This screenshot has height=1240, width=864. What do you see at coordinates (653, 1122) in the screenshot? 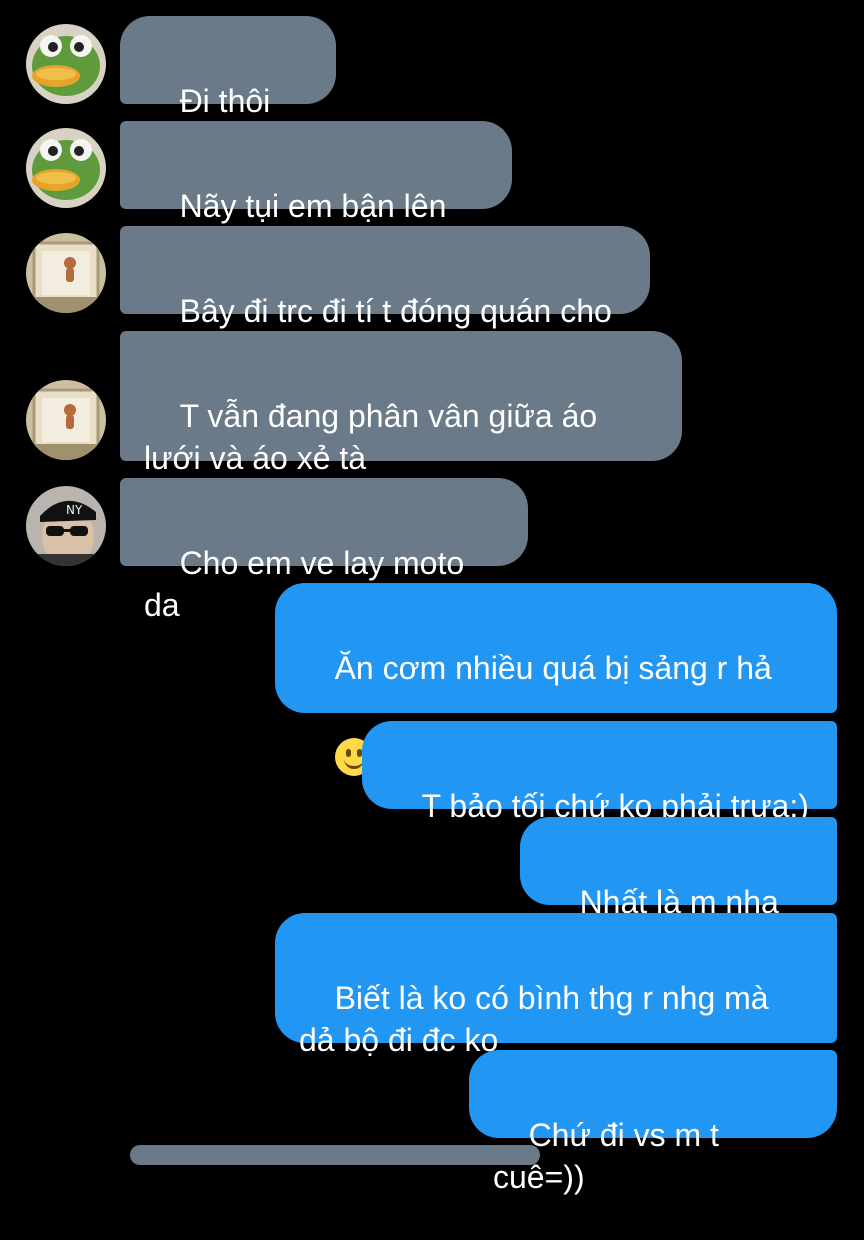
I see `message-bubble: Chứ đi vs m t cuê=))` at bounding box center [653, 1122].